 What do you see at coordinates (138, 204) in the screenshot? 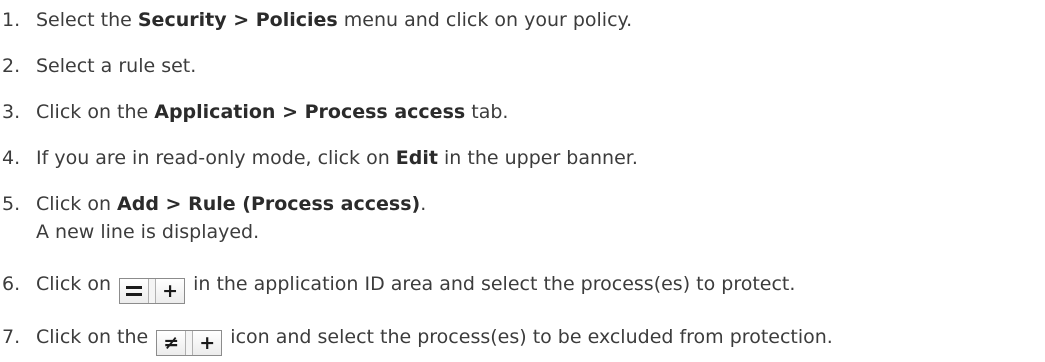
I see `add-label: Add` at bounding box center [138, 204].